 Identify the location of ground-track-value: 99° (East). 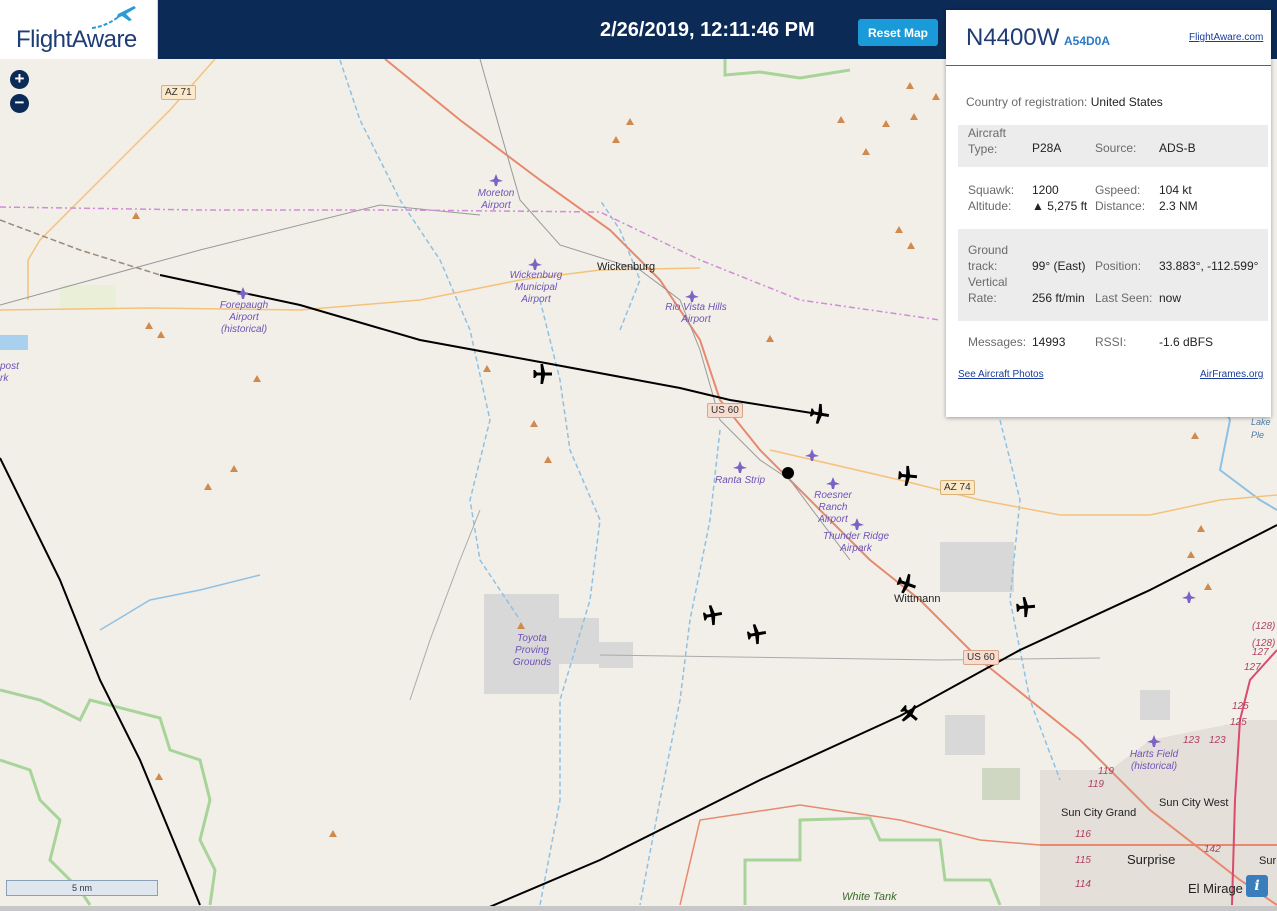
(1059, 266).